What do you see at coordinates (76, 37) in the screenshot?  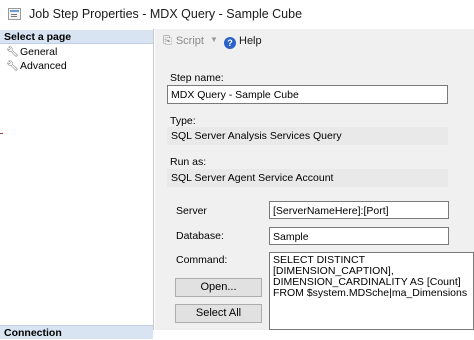 I see `select-page-header: Select a page` at bounding box center [76, 37].